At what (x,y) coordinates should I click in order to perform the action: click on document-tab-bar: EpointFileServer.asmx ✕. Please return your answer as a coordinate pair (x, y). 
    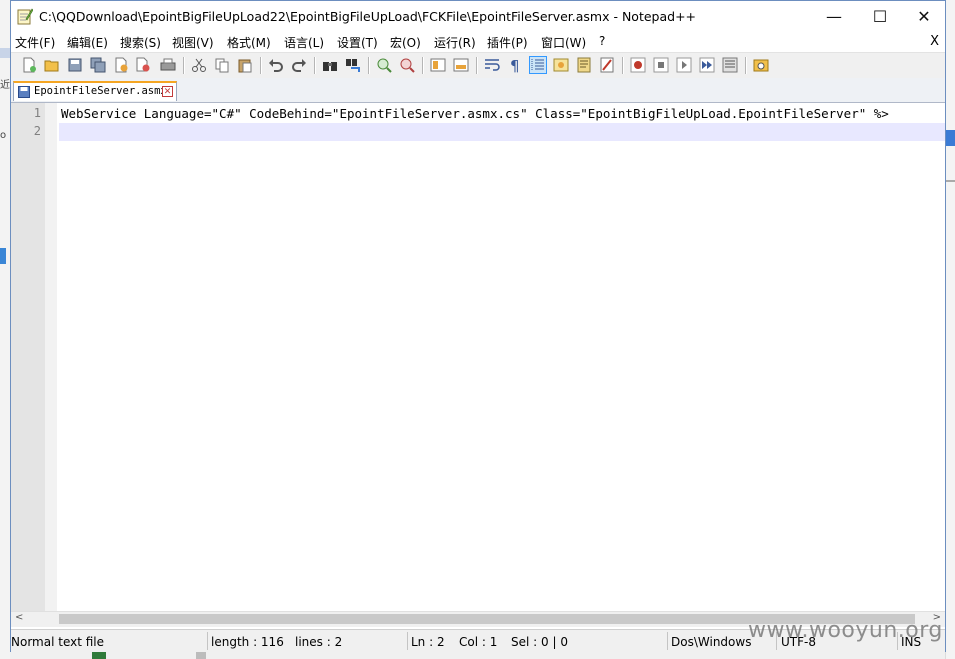
    Looking at the image, I should click on (478, 90).